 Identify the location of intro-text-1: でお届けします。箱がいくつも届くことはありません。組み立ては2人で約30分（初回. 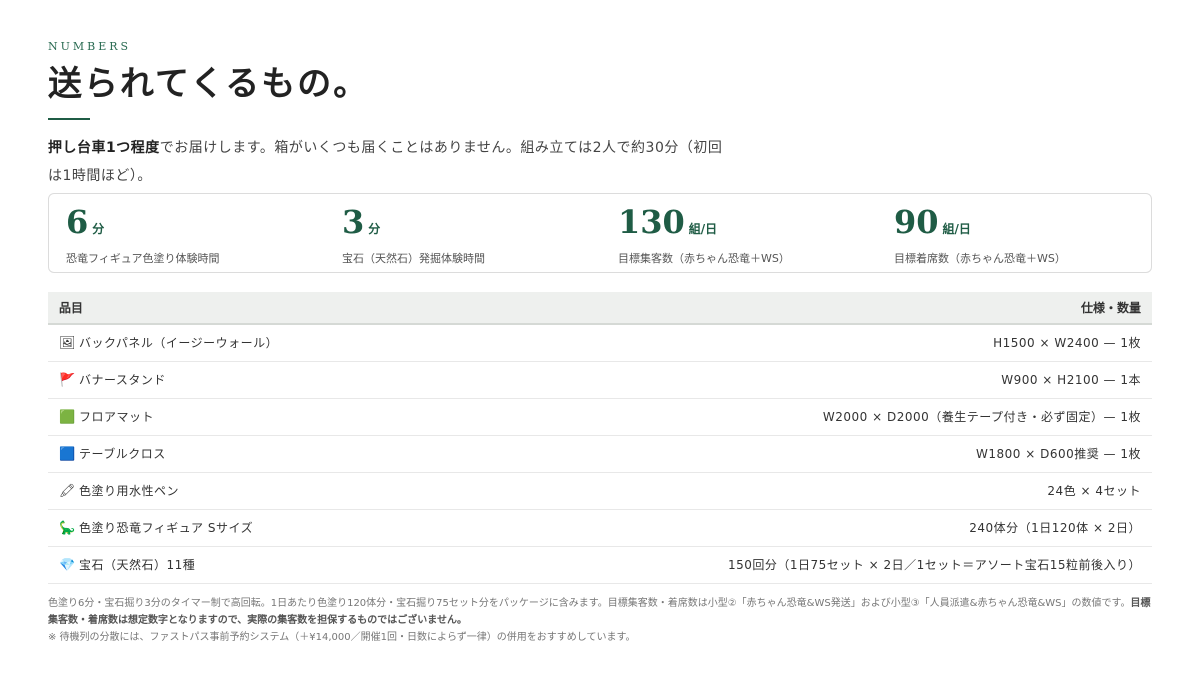
(441, 148).